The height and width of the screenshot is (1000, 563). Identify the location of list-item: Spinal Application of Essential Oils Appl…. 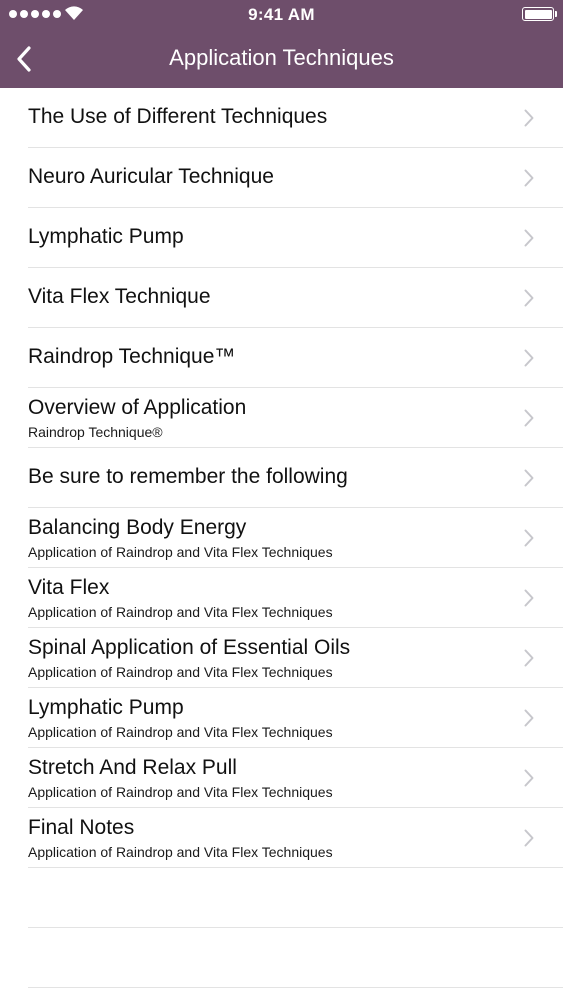
(295, 658).